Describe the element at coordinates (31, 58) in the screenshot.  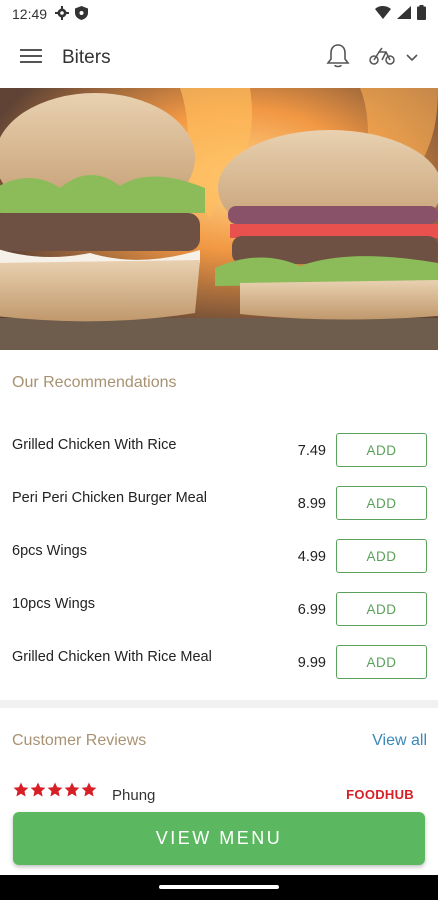
I see `hamburger-icon` at that location.